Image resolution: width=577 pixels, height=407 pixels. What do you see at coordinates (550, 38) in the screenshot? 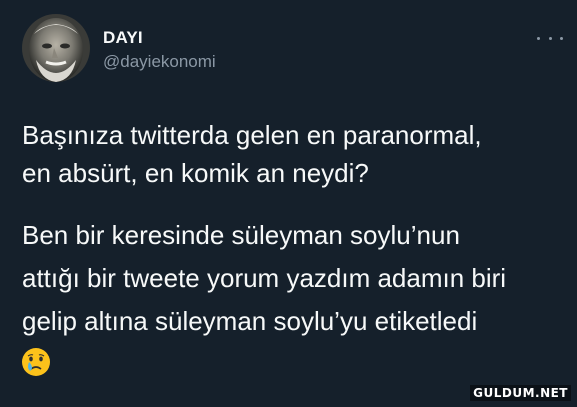
I see `more-options-icon` at bounding box center [550, 38].